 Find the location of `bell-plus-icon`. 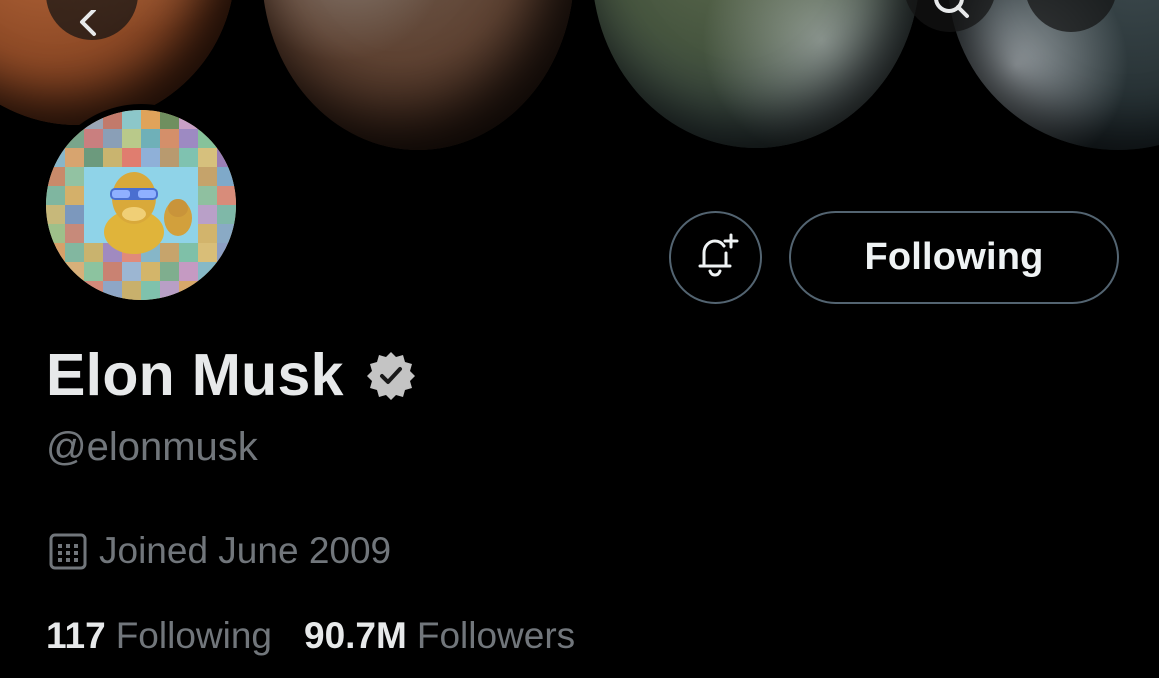

bell-plus-icon is located at coordinates (716, 257).